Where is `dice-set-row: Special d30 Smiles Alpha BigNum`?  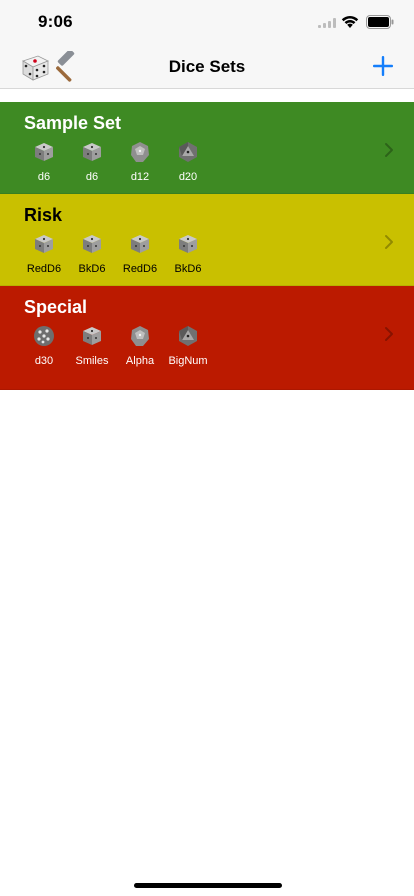
dice-set-row: Special d30 Smiles Alpha BigNum is located at coordinates (207, 338).